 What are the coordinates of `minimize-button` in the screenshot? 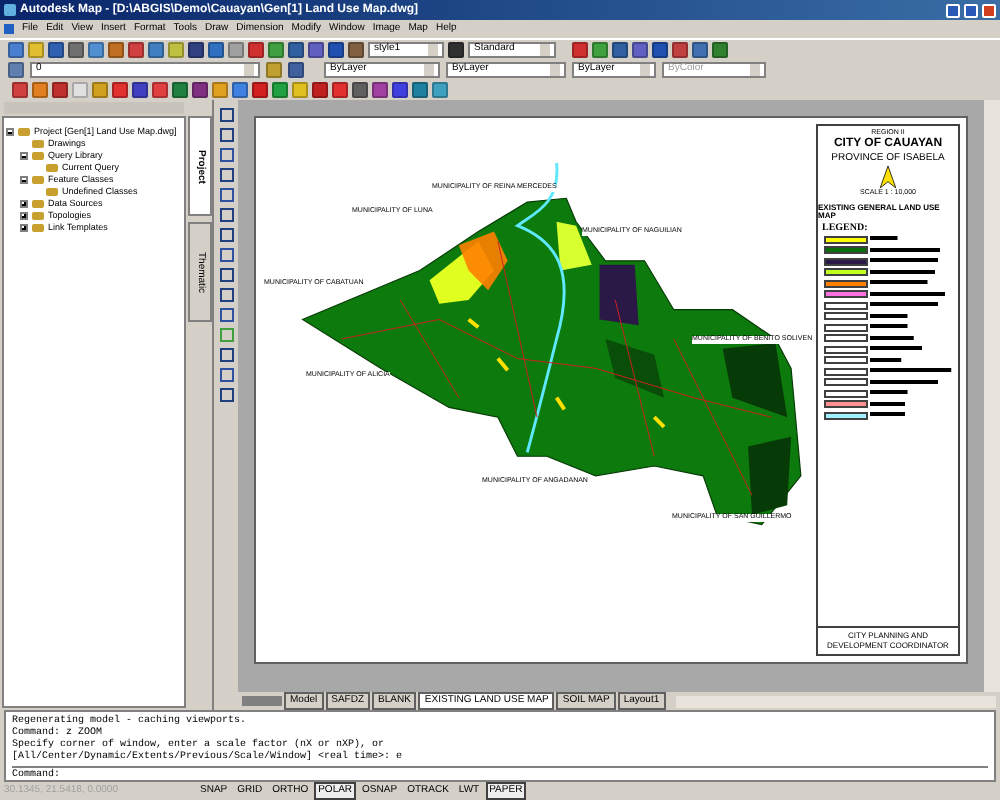 It's located at (953, 10).